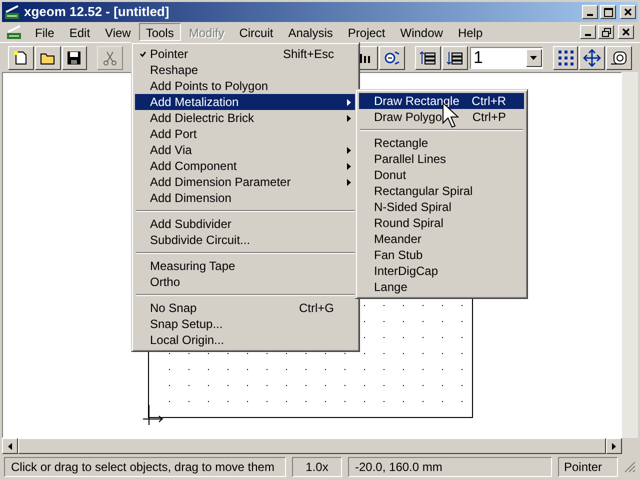 This screenshot has width=640, height=480. What do you see at coordinates (441, 175) in the screenshot?
I see `menu-item: Donut` at bounding box center [441, 175].